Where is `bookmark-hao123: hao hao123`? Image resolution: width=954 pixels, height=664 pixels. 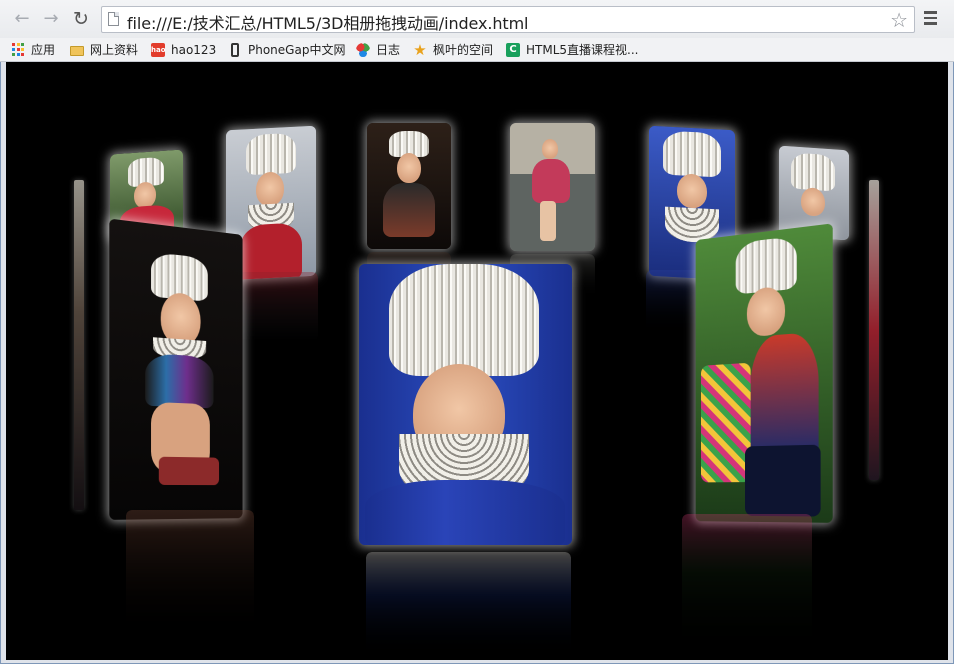 bookmark-hao123: hao hao123 is located at coordinates (183, 49).